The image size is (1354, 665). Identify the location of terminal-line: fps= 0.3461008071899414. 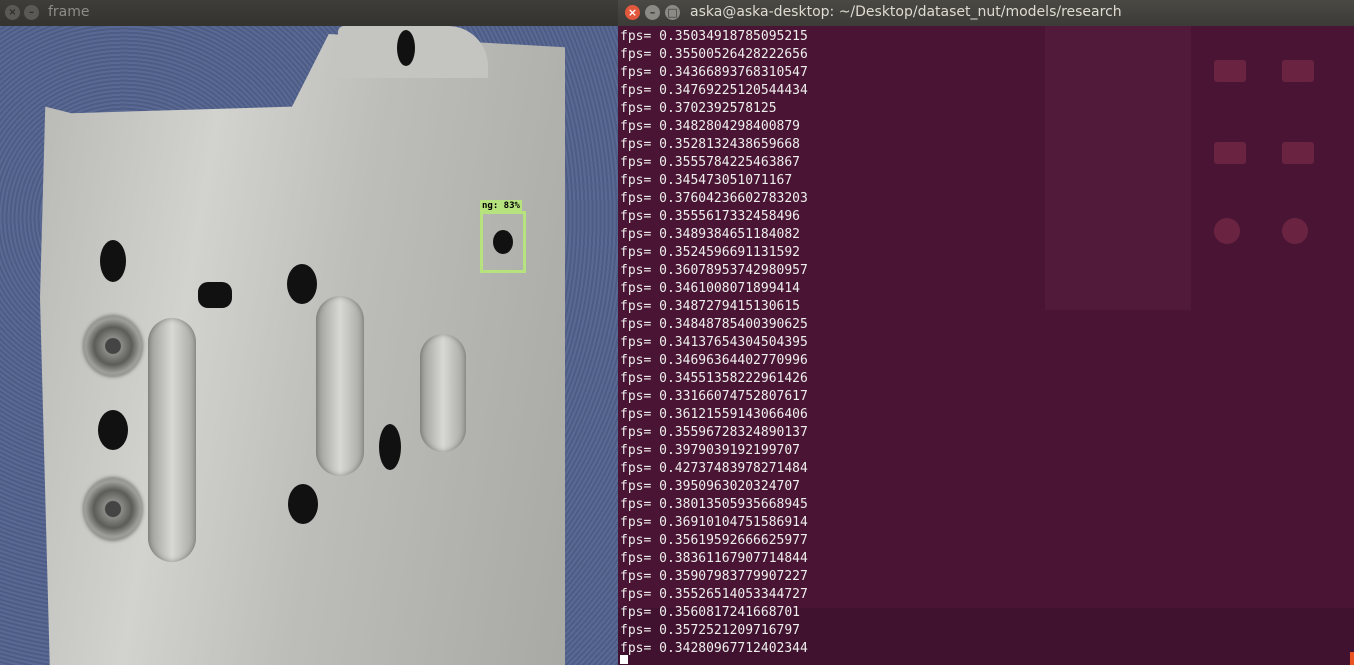
(710, 288).